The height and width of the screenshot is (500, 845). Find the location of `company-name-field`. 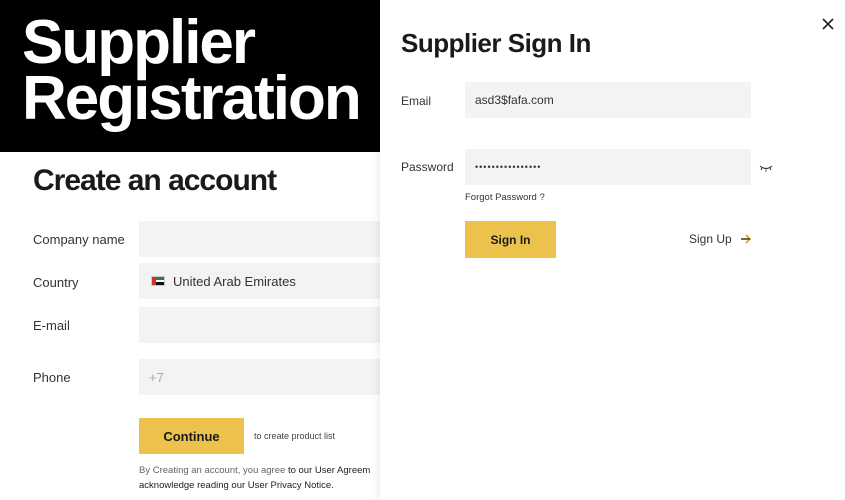

company-name-field is located at coordinates (259, 239).